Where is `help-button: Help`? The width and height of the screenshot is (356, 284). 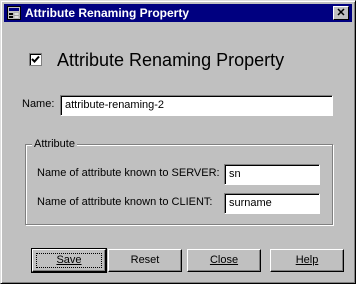
help-button: Help is located at coordinates (307, 260).